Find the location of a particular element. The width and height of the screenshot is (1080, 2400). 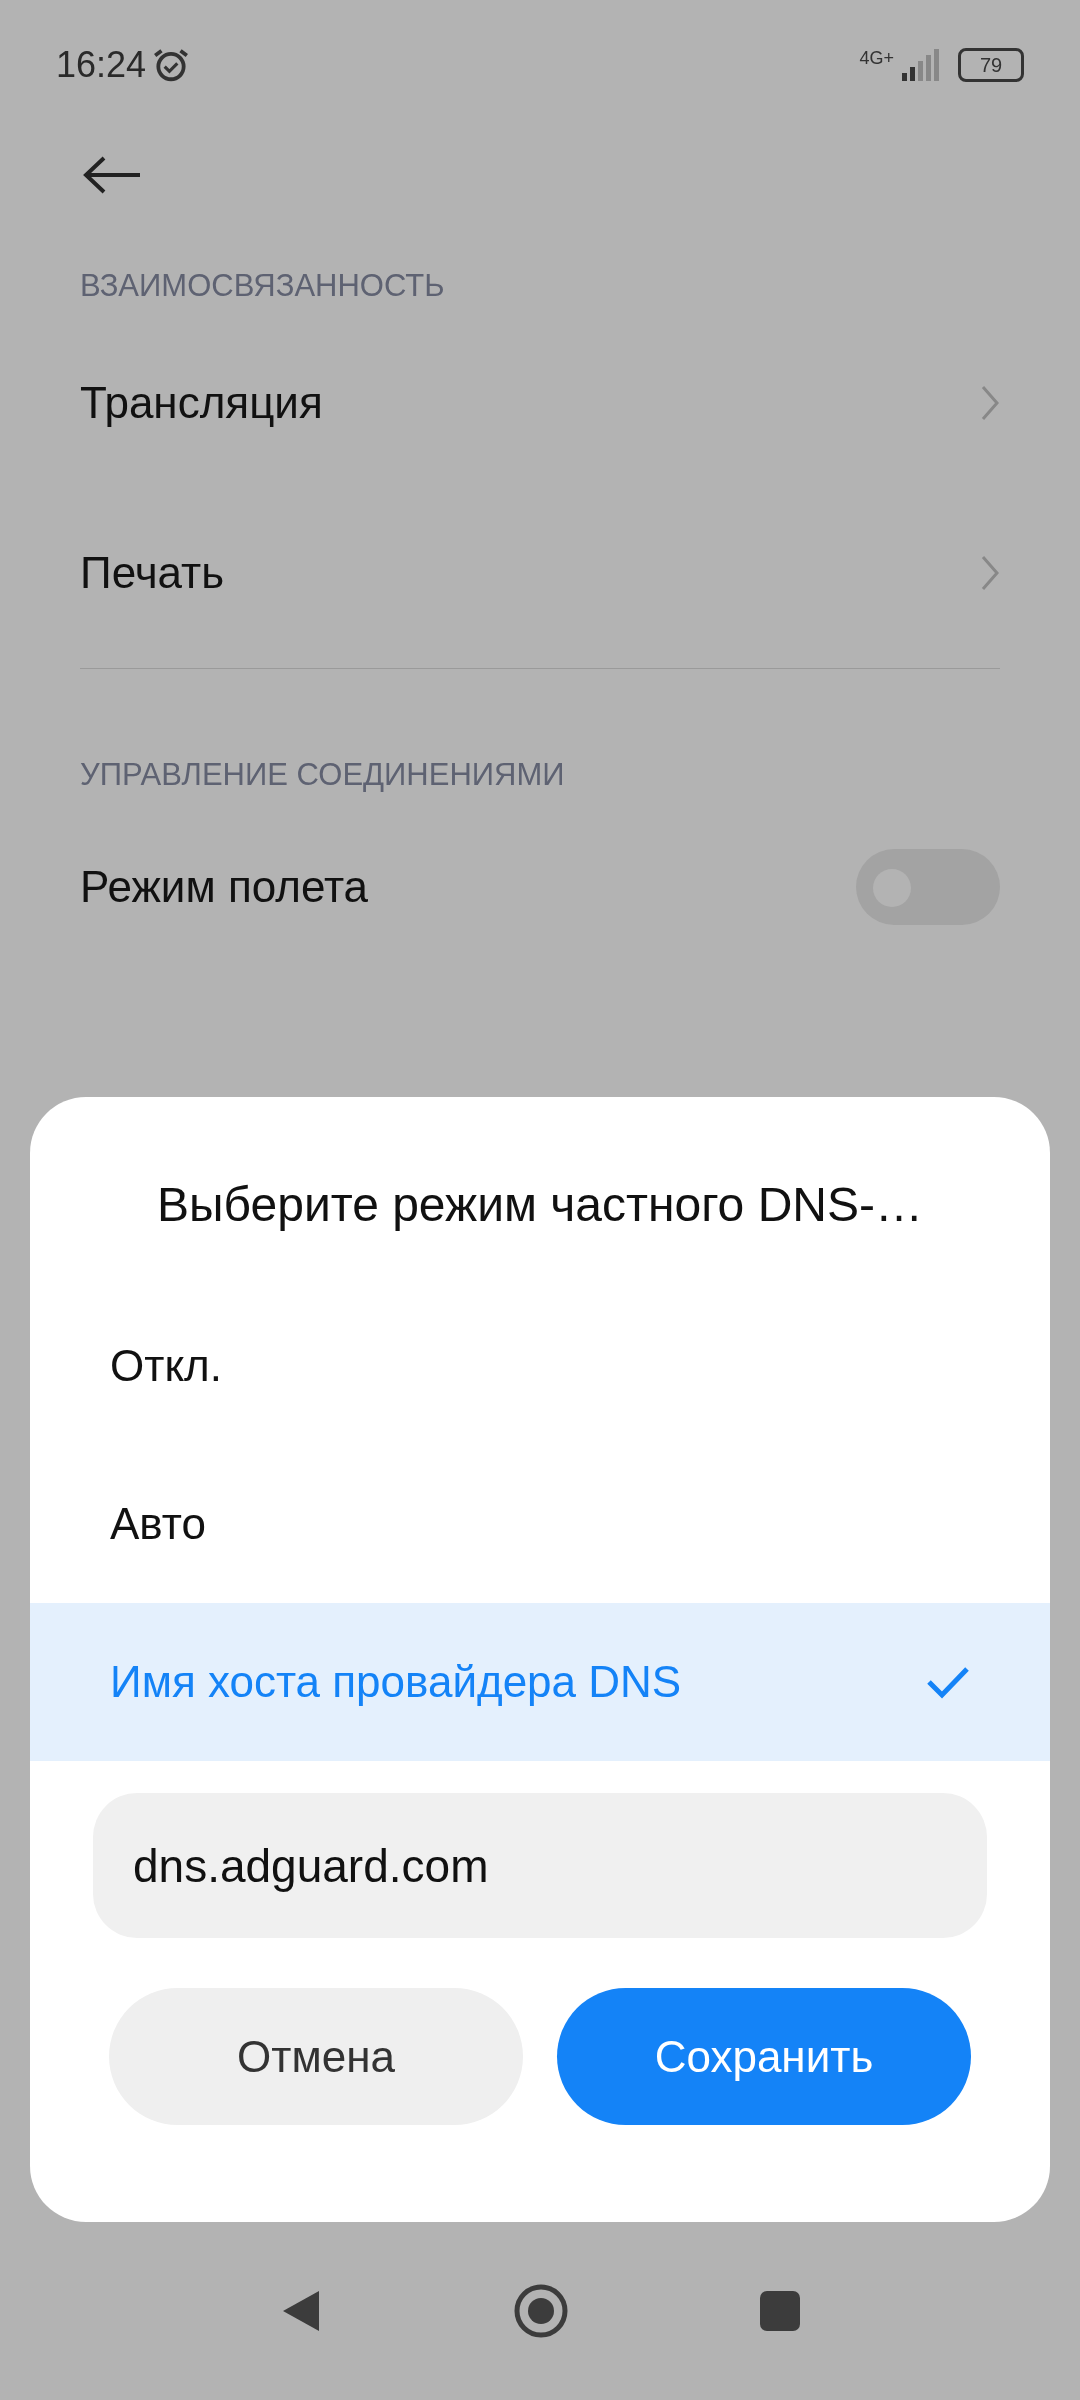

network-type: 4G+ is located at coordinates (876, 58).